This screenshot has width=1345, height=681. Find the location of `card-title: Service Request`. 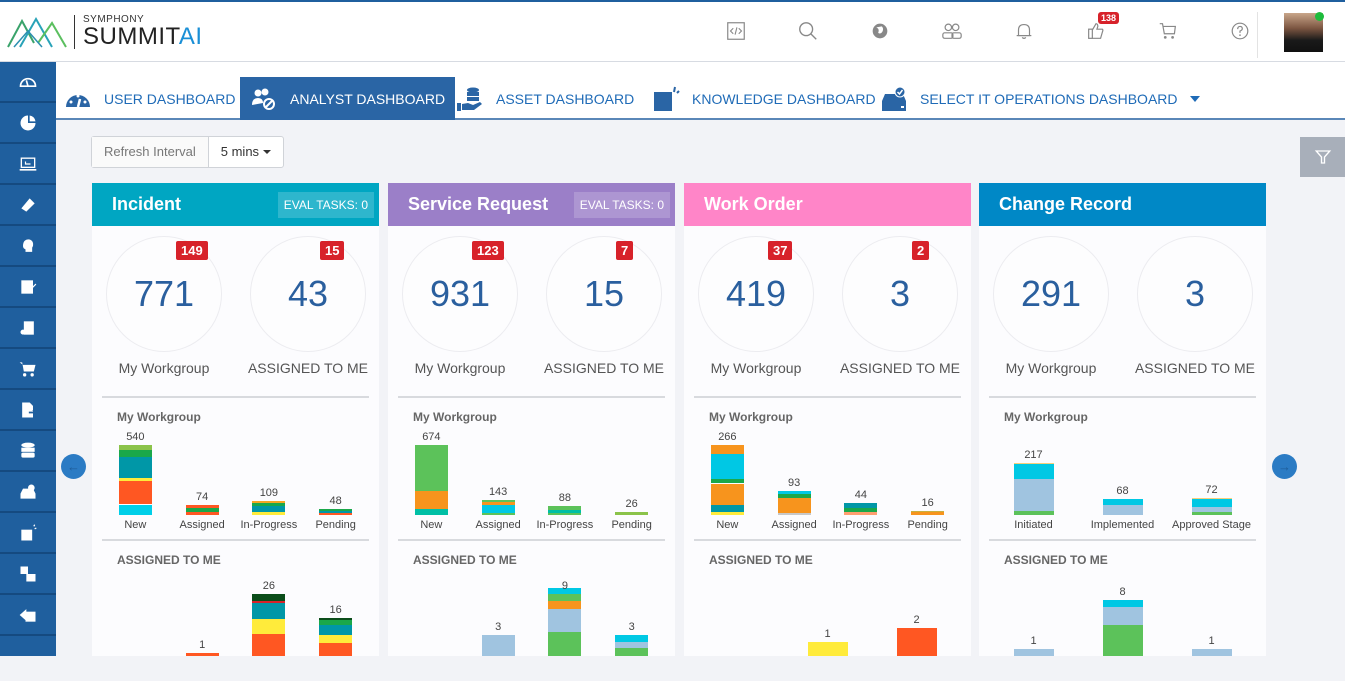

card-title: Service Request is located at coordinates (478, 204).